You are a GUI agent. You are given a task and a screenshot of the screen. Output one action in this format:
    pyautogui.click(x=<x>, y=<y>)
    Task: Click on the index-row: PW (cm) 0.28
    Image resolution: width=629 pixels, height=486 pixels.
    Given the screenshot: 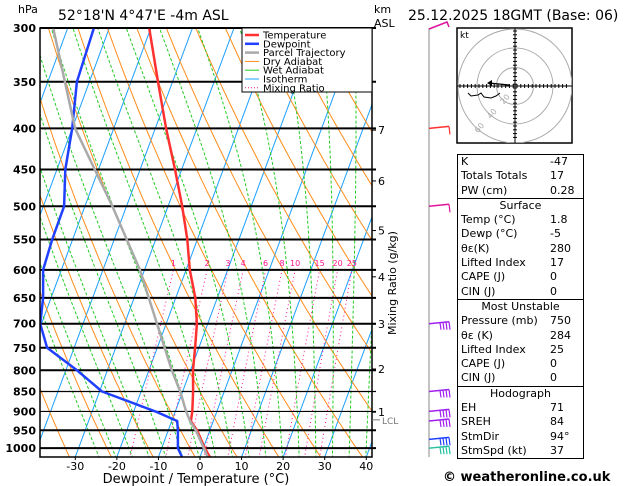 What is the action you would take?
    pyautogui.click(x=518, y=190)
    